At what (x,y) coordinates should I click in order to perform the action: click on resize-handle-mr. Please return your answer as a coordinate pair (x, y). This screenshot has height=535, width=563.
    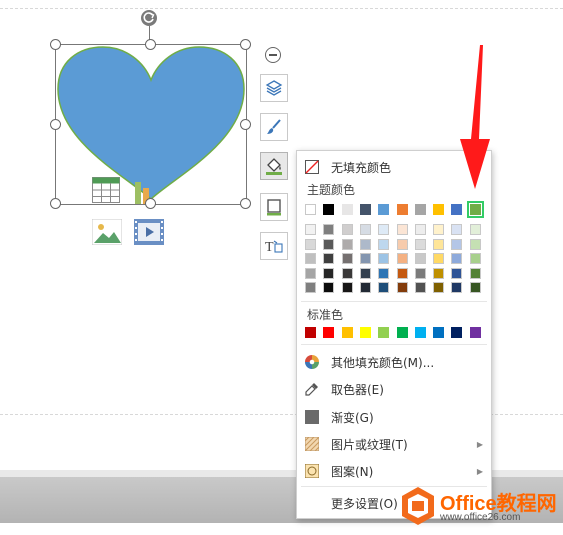
    Looking at the image, I should click on (245, 124).